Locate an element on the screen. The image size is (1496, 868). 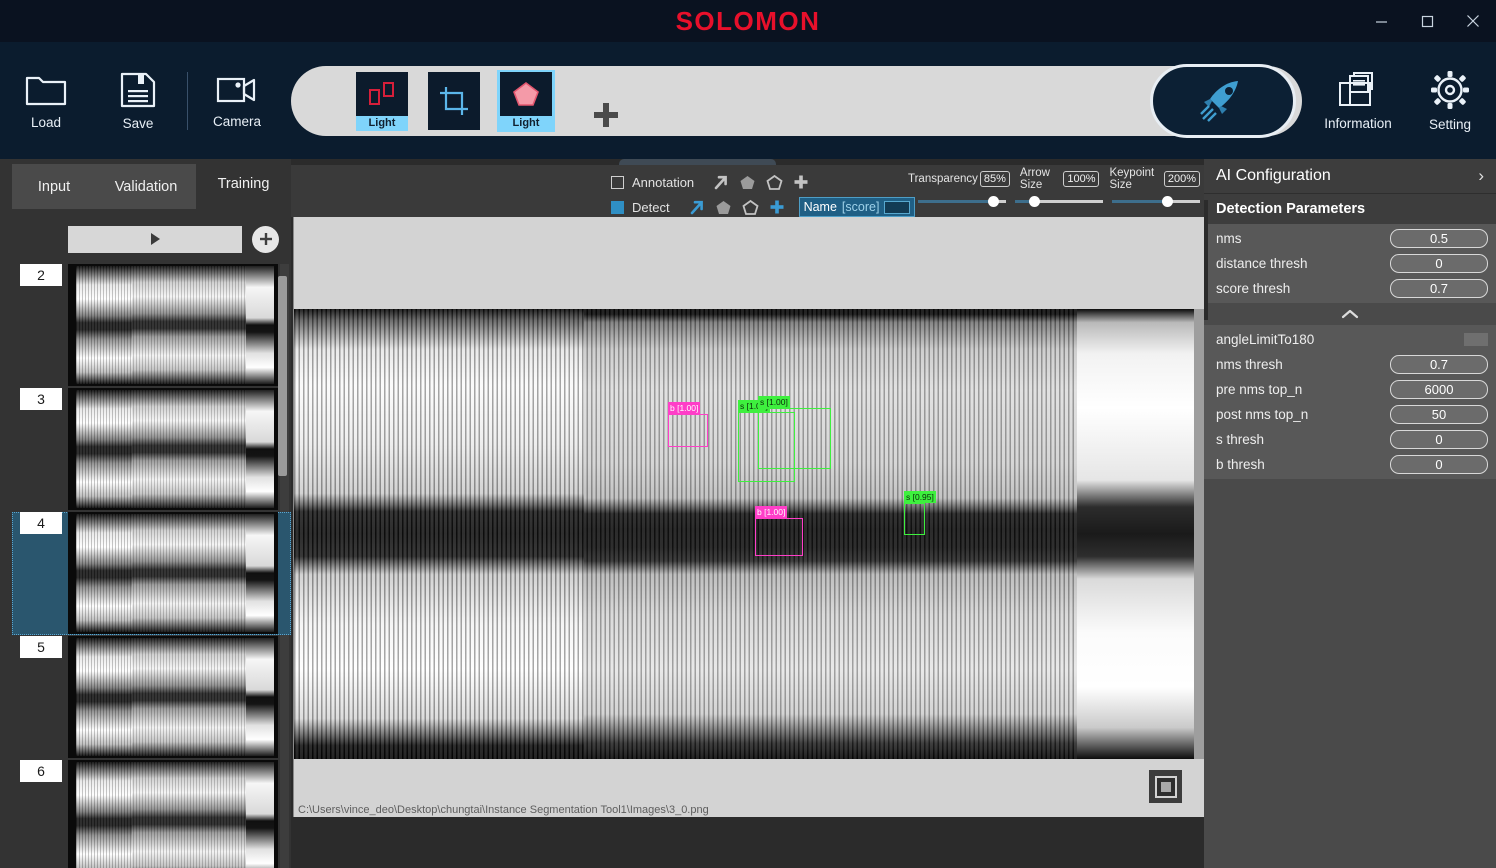
keypoint-size-label: Keypoint Size is located at coordinates (1132, 179).